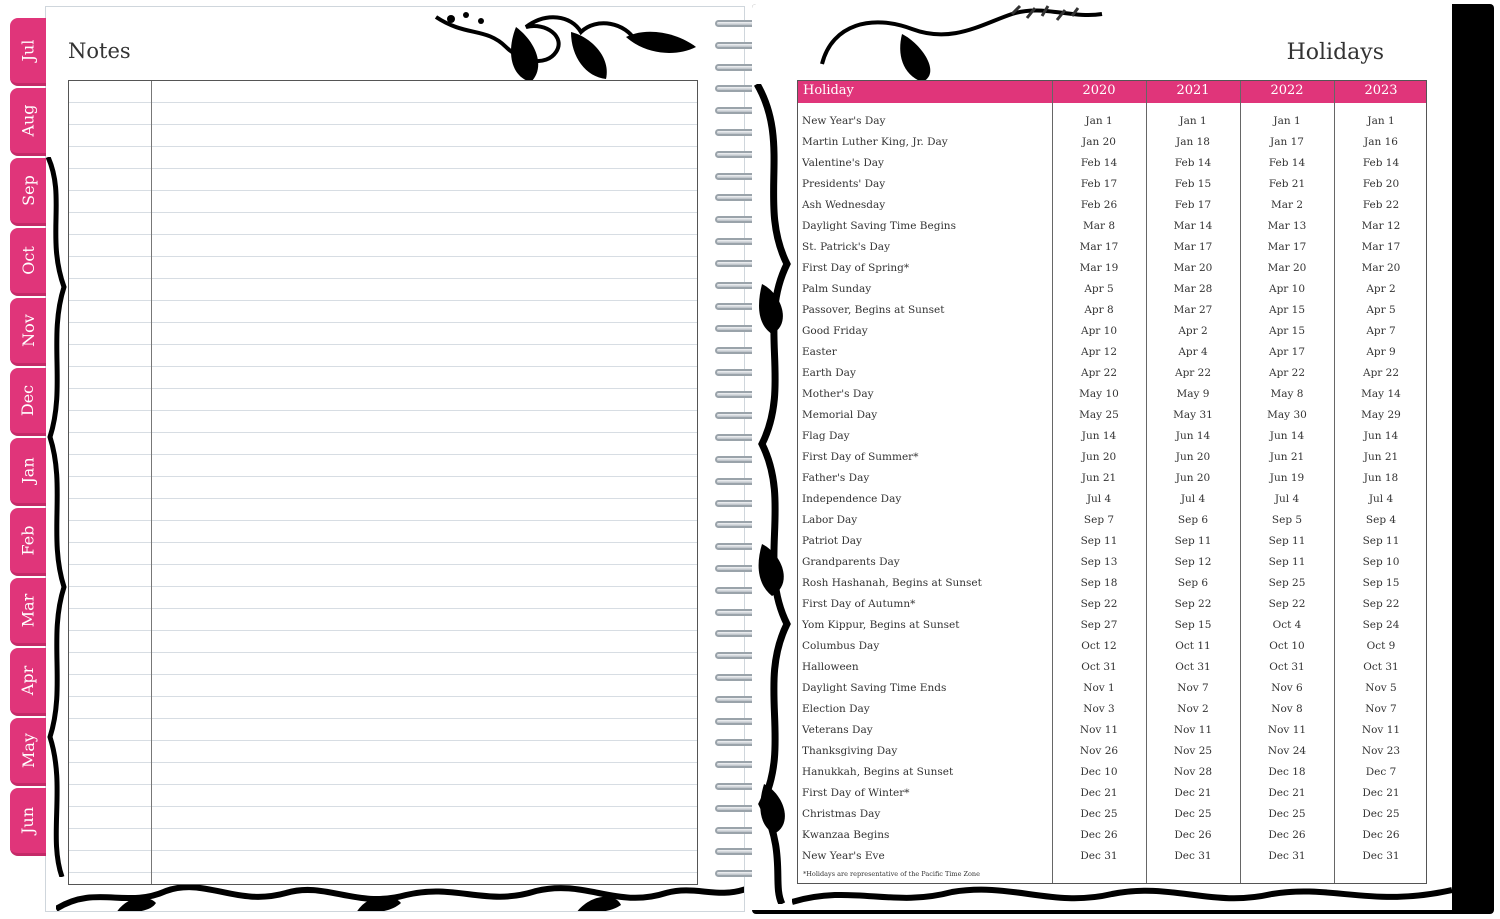  I want to click on tab-jan: Jan, so click(28, 472).